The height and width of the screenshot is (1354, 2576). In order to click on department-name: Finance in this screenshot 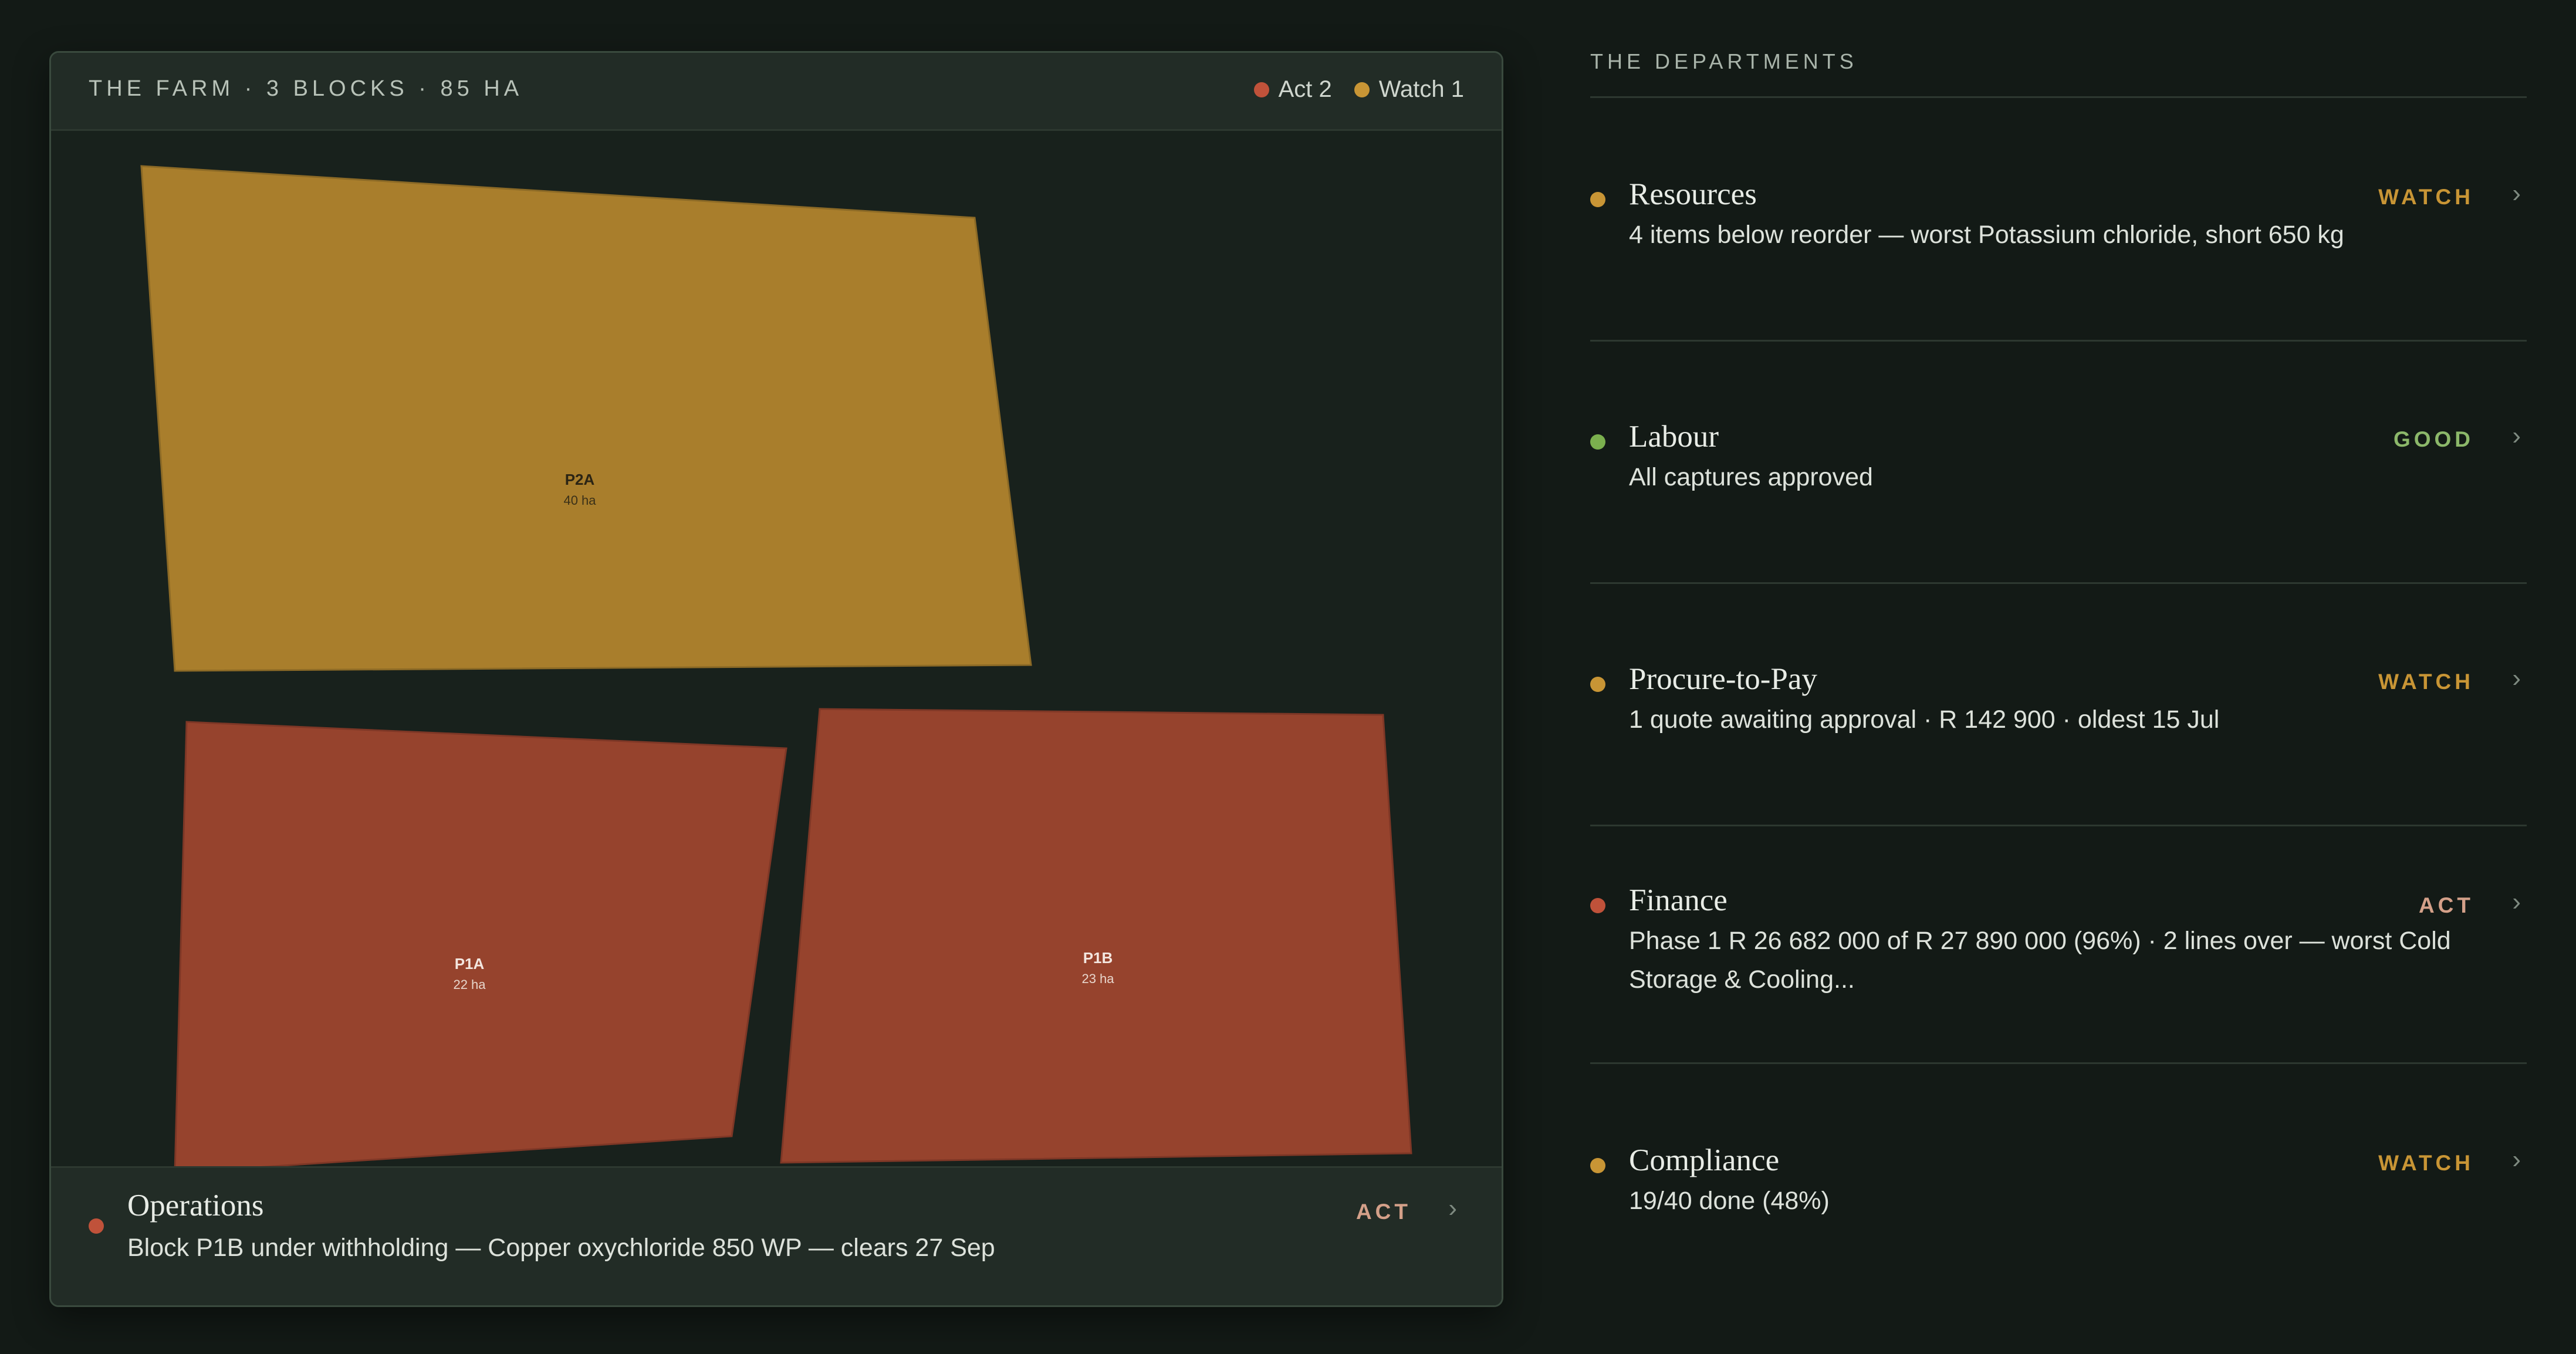, I will do `click(1678, 900)`.